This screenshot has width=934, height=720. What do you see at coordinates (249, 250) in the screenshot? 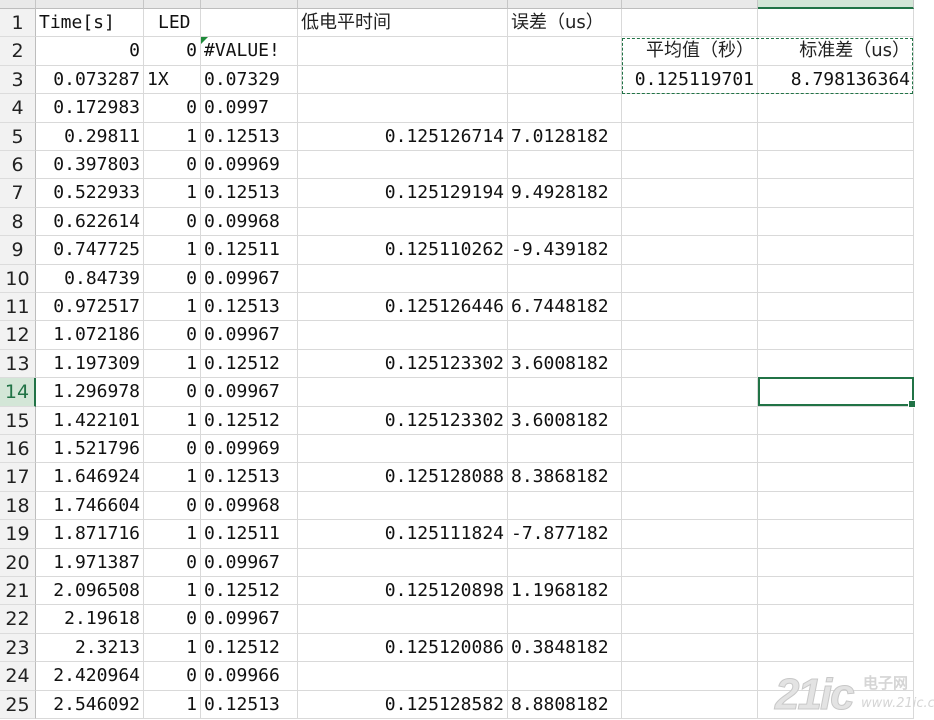
I see `cell-c9: 0.12511` at bounding box center [249, 250].